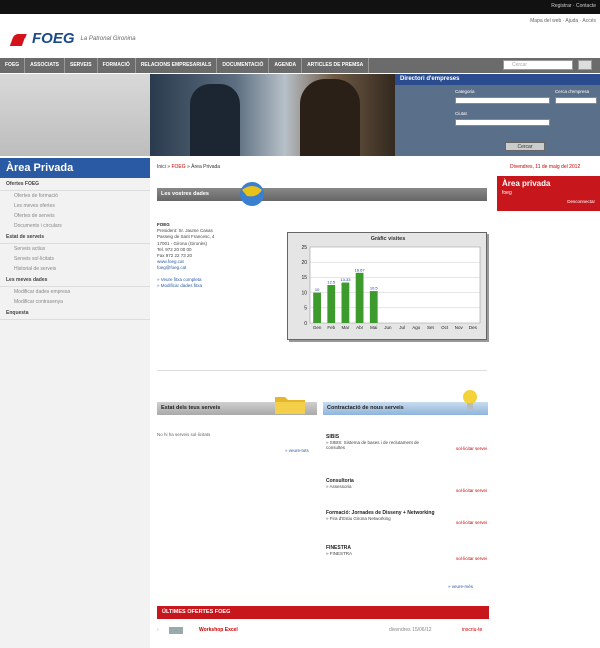 This screenshot has height=648, width=600. What do you see at coordinates (374, 288) in the screenshot?
I see `data-label: 10.5` at bounding box center [374, 288].